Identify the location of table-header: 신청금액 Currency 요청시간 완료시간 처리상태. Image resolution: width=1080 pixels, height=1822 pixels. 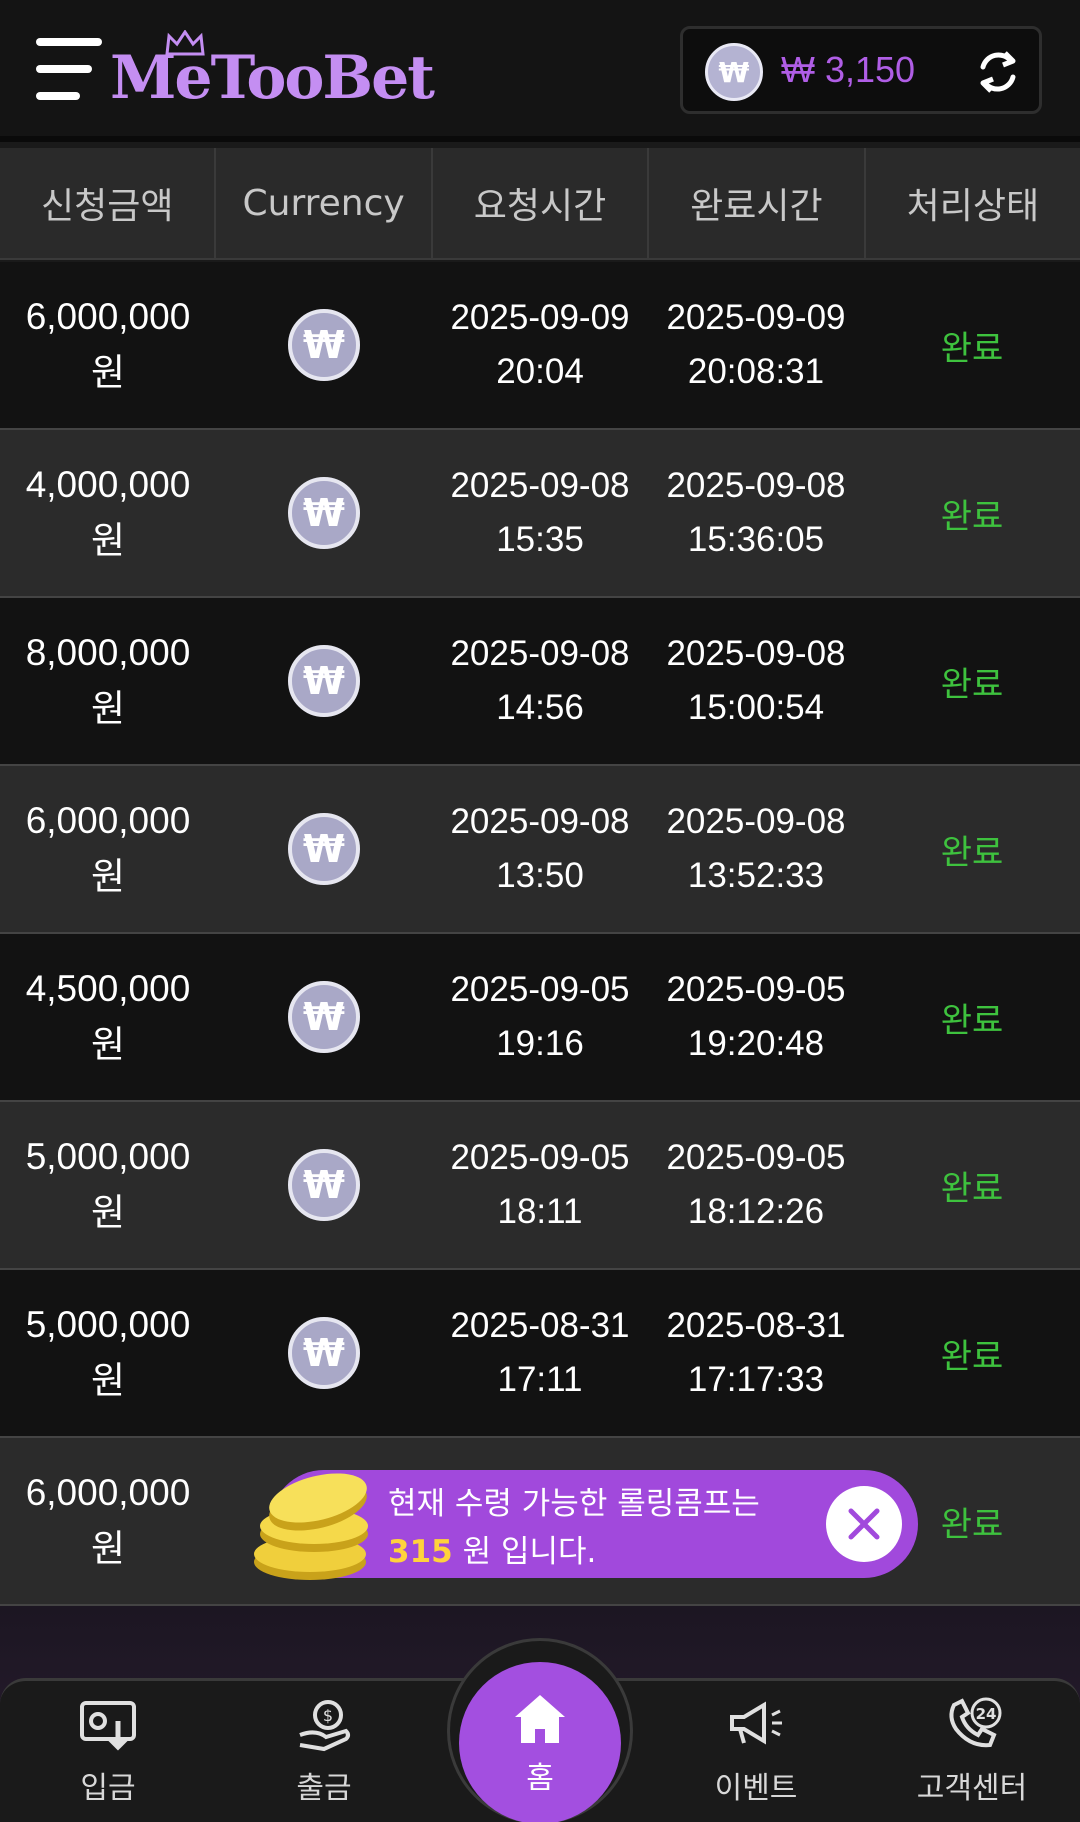
(540, 204).